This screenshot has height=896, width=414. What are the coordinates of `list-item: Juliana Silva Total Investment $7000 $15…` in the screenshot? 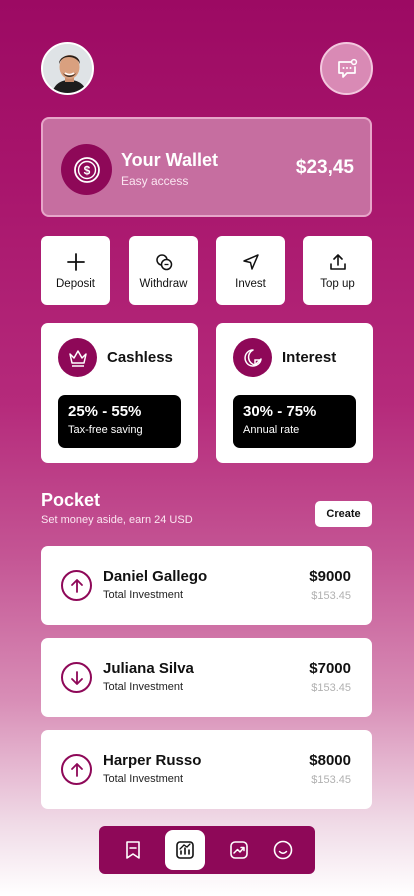 It's located at (206, 677).